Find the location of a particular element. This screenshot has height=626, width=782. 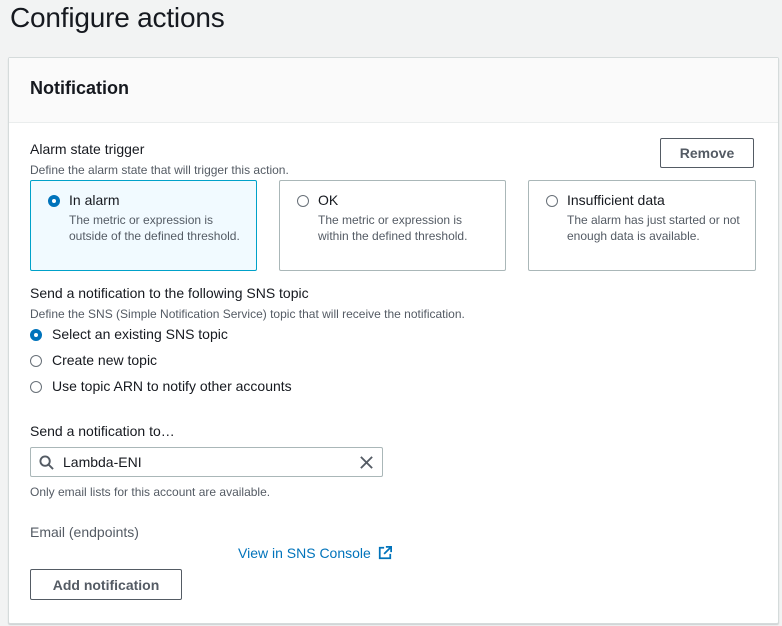

sns-console-link-label: View in SNS Console is located at coordinates (304, 553).